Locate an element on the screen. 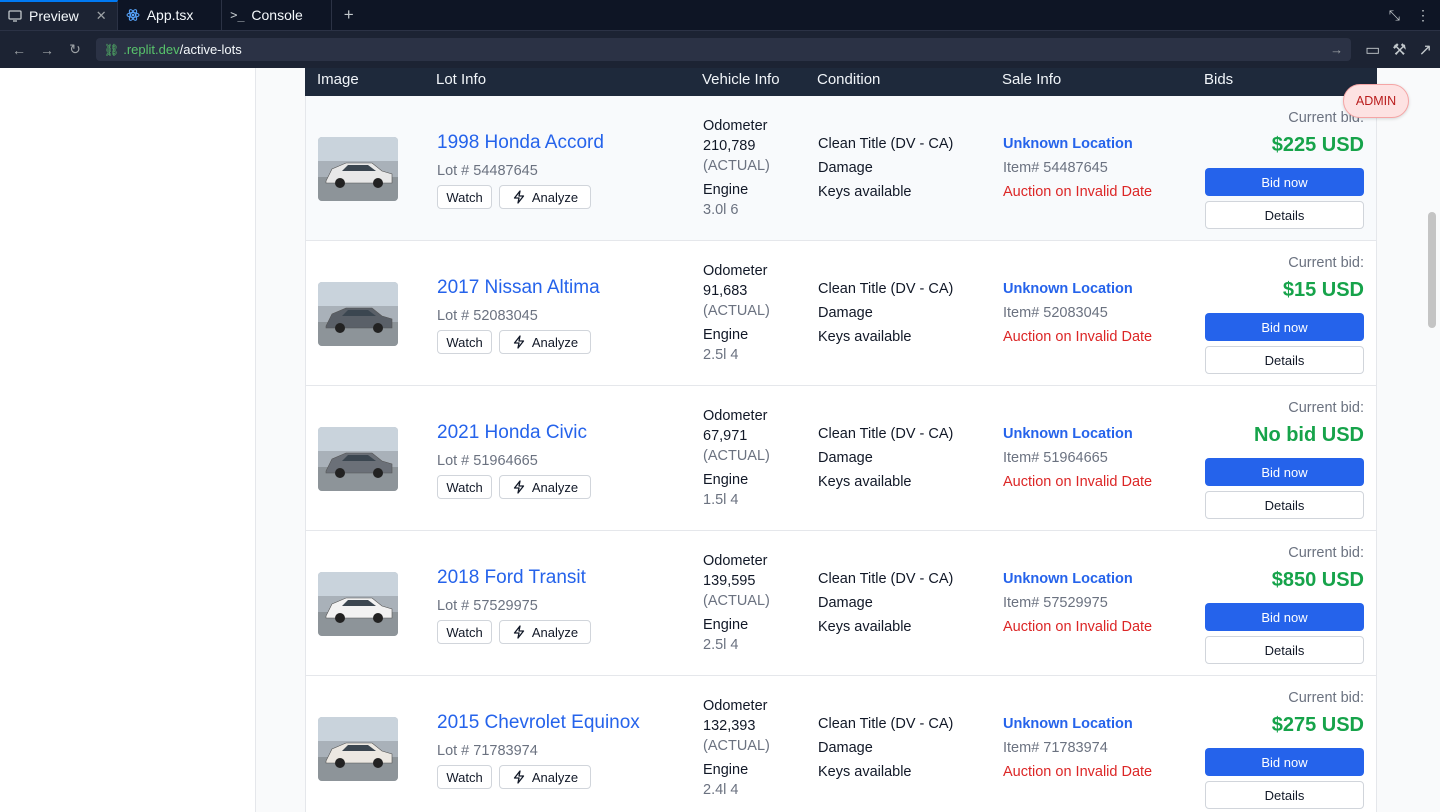 The height and width of the screenshot is (812, 1440). col-header-lot-info: Lot Info is located at coordinates (461, 79).